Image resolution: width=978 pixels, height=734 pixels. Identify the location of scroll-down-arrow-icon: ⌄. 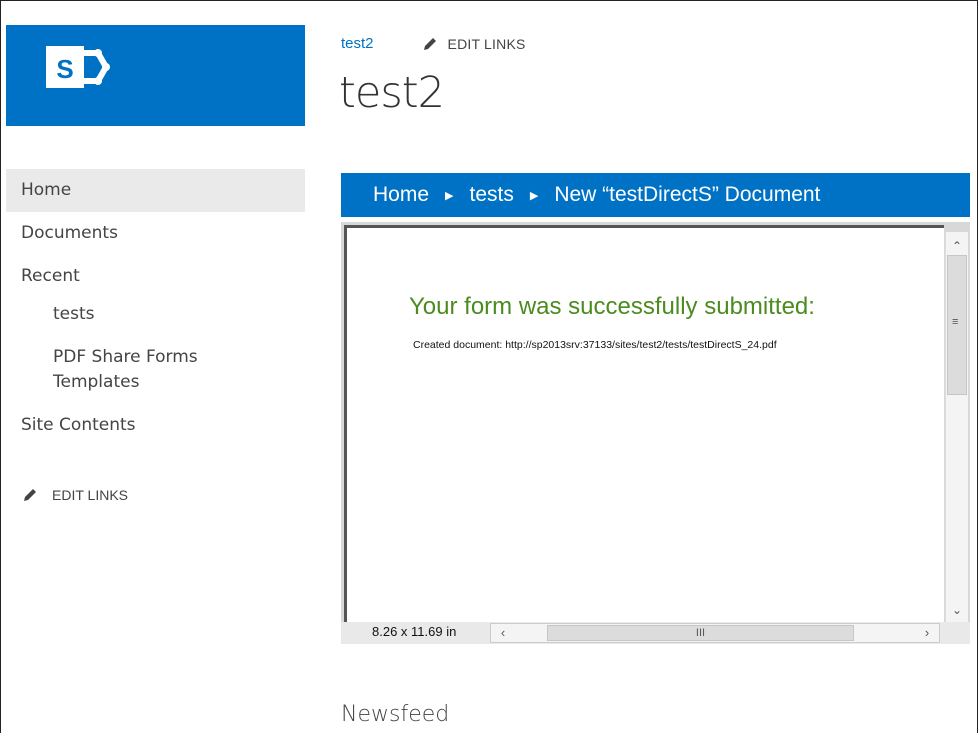
(957, 610).